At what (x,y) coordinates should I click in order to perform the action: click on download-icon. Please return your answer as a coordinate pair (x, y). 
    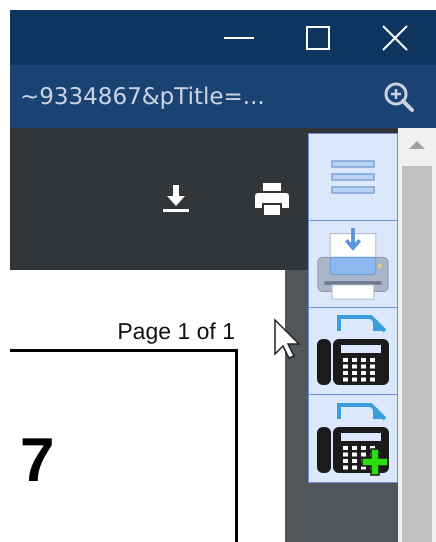
    Looking at the image, I should click on (176, 199).